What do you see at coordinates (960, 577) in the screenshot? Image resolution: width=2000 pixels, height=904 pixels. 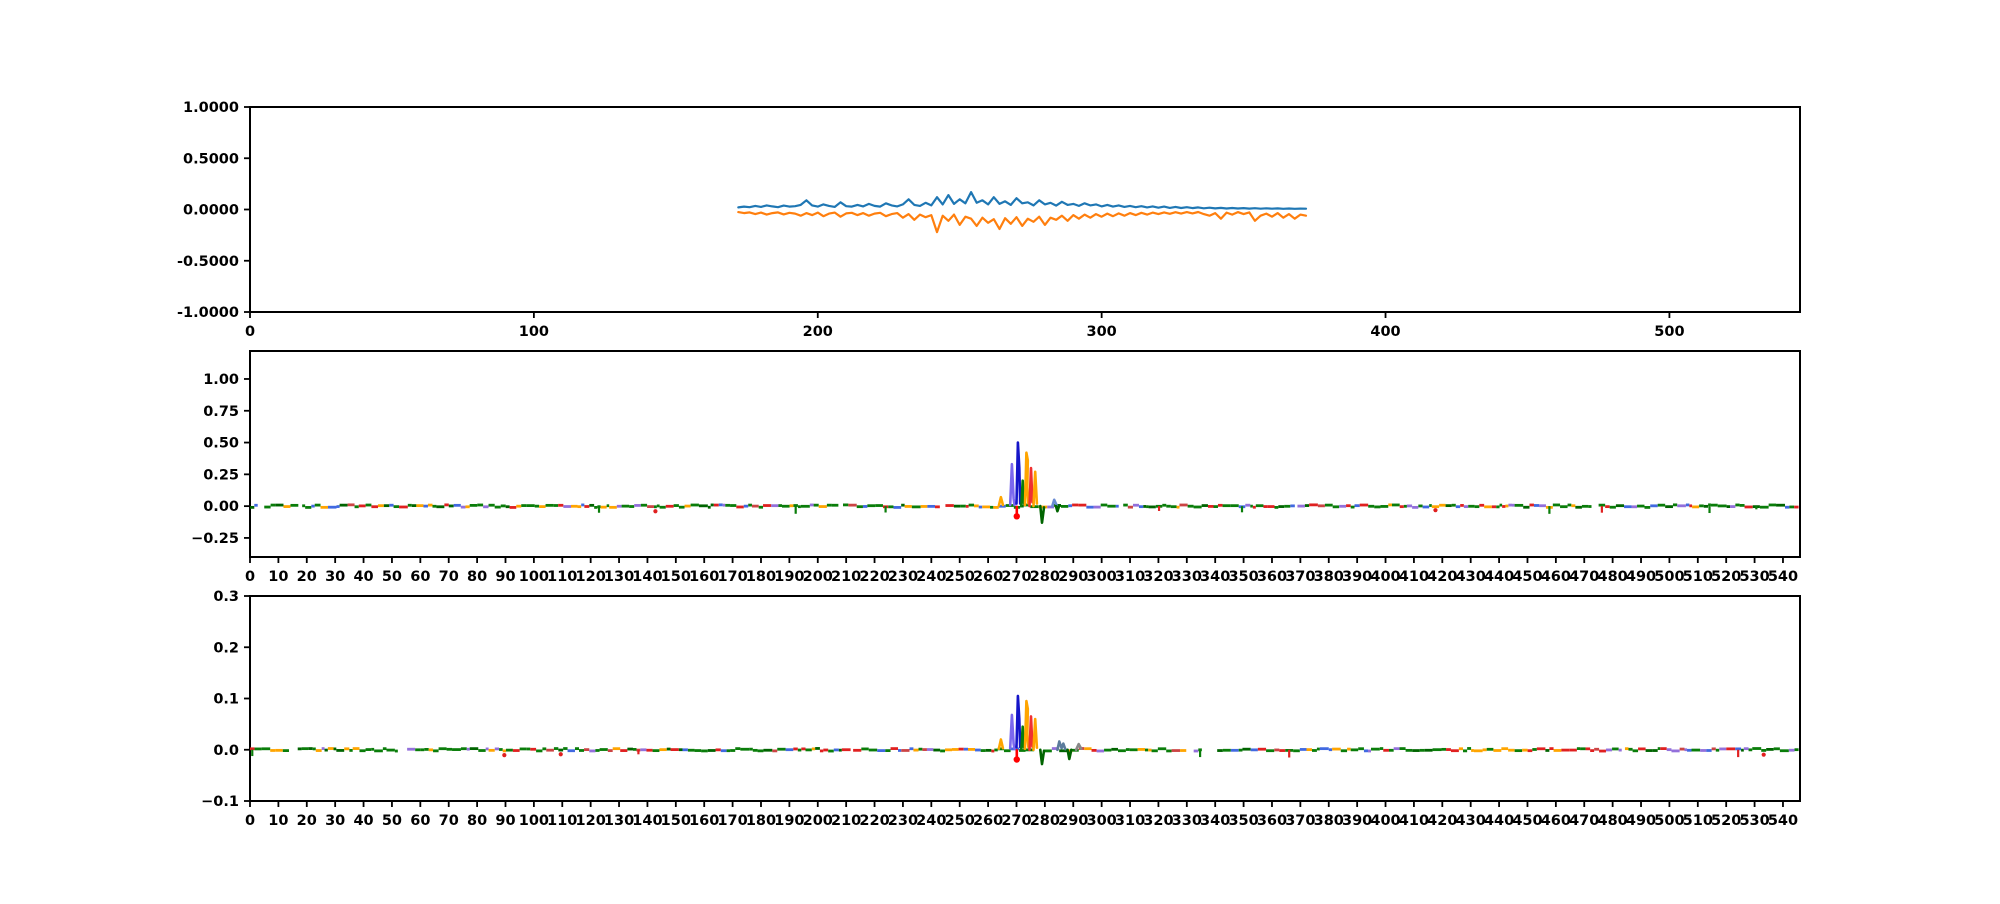 I see `x-tick-label: 250` at bounding box center [960, 577].